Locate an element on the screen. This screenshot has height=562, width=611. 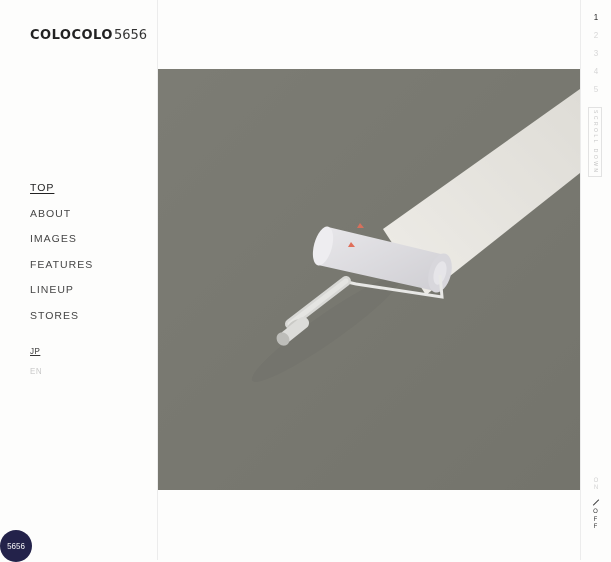
language-switcher: JP EN is located at coordinates (36, 366).